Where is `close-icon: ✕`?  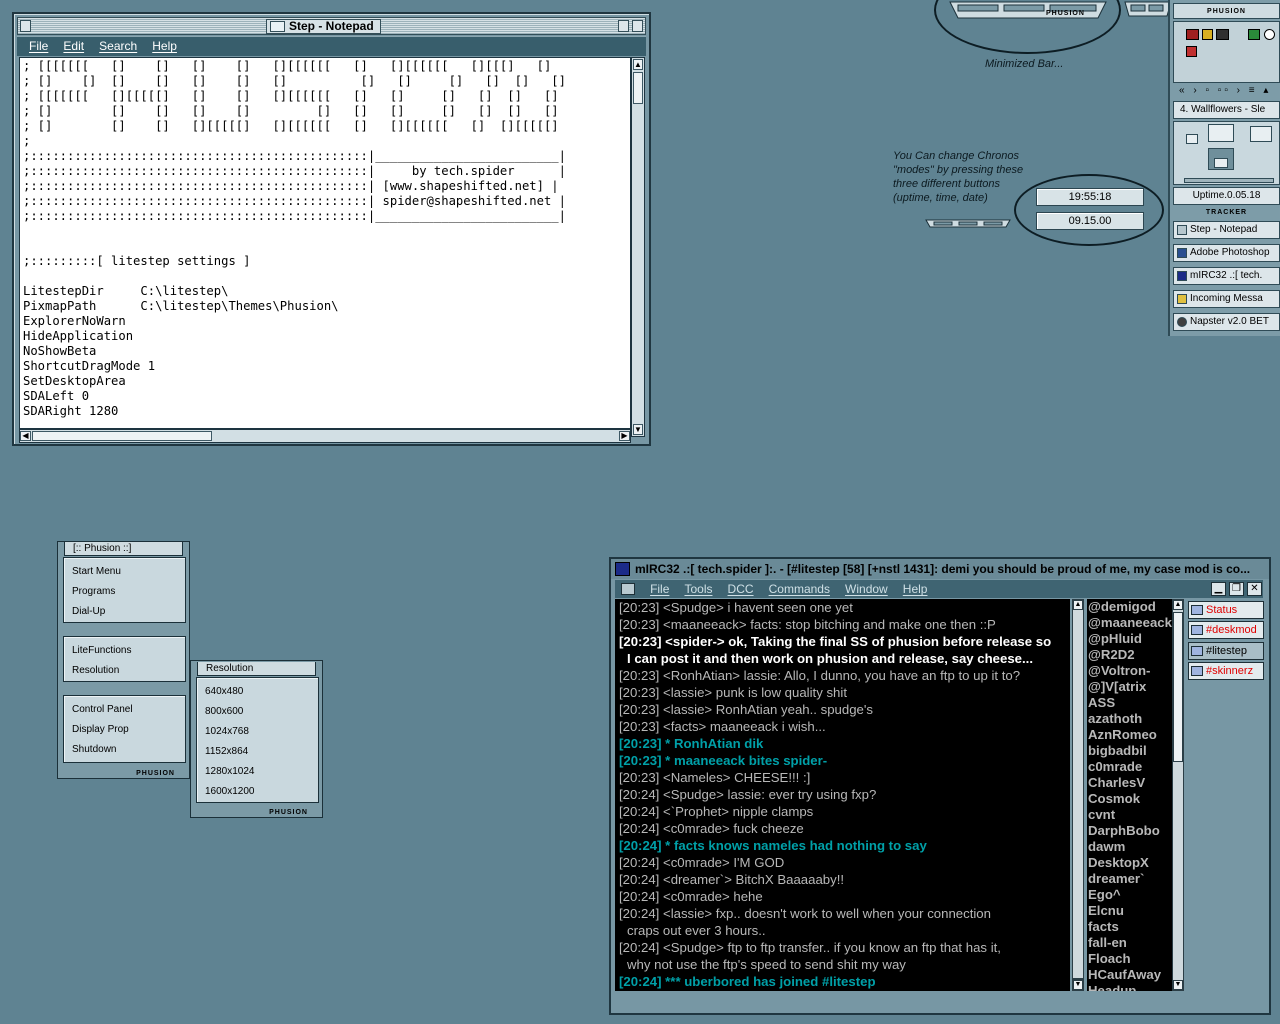 close-icon: ✕ is located at coordinates (1254, 589).